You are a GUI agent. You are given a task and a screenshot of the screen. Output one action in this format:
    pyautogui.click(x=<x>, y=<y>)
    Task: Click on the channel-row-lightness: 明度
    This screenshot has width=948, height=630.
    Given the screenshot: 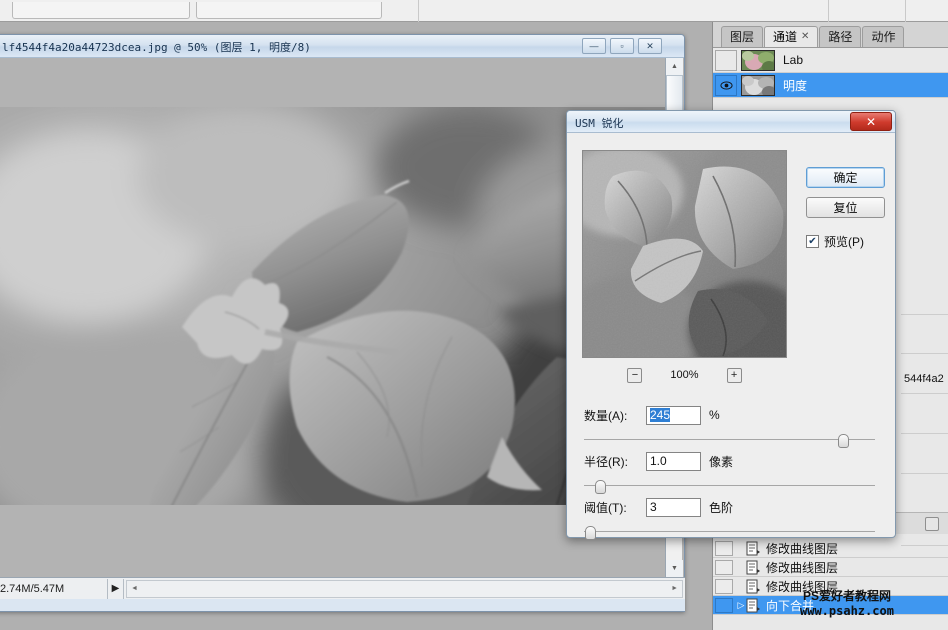 What is the action you would take?
    pyautogui.click(x=830, y=85)
    